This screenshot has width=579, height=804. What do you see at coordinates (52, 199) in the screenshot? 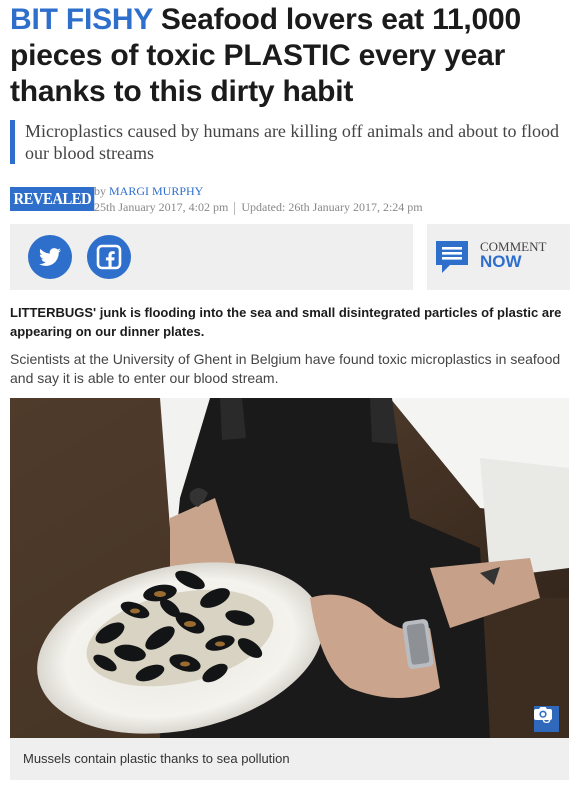
I see `revealed-badge: REVEALED` at bounding box center [52, 199].